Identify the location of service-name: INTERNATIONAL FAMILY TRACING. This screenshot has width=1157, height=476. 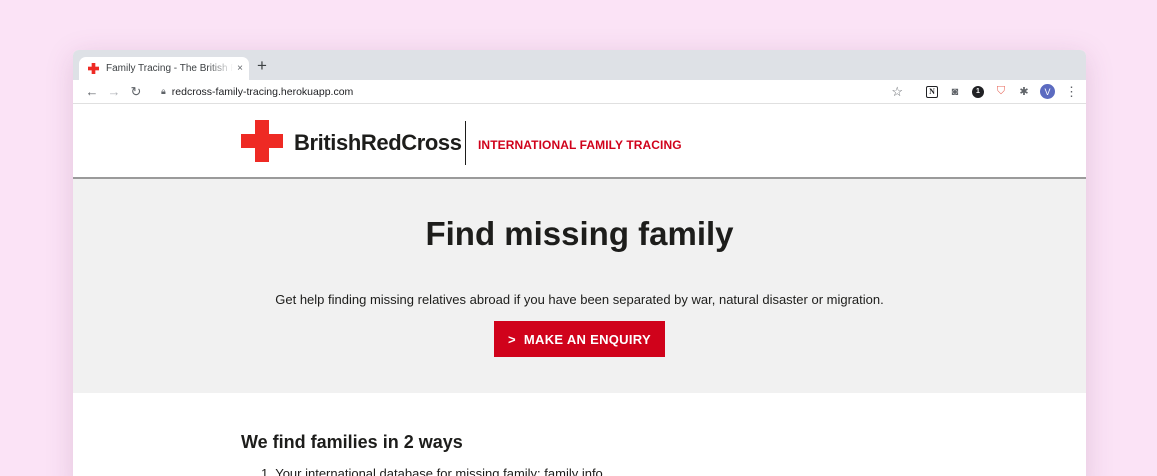
(580, 145).